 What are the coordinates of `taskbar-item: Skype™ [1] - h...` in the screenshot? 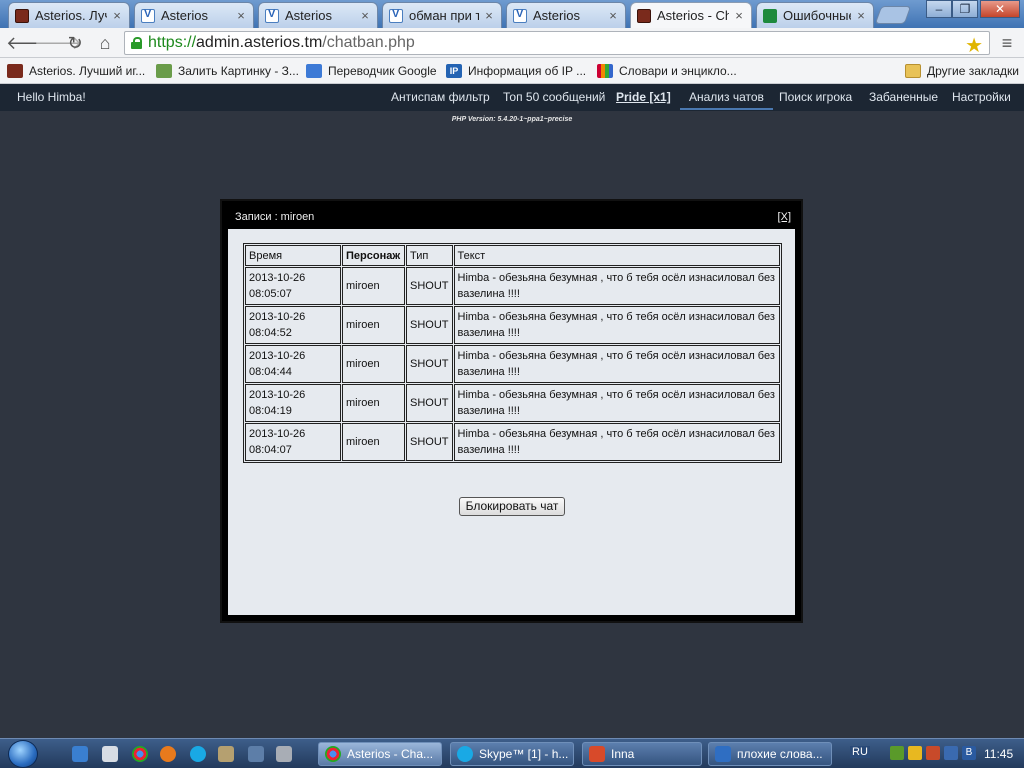 It's located at (512, 754).